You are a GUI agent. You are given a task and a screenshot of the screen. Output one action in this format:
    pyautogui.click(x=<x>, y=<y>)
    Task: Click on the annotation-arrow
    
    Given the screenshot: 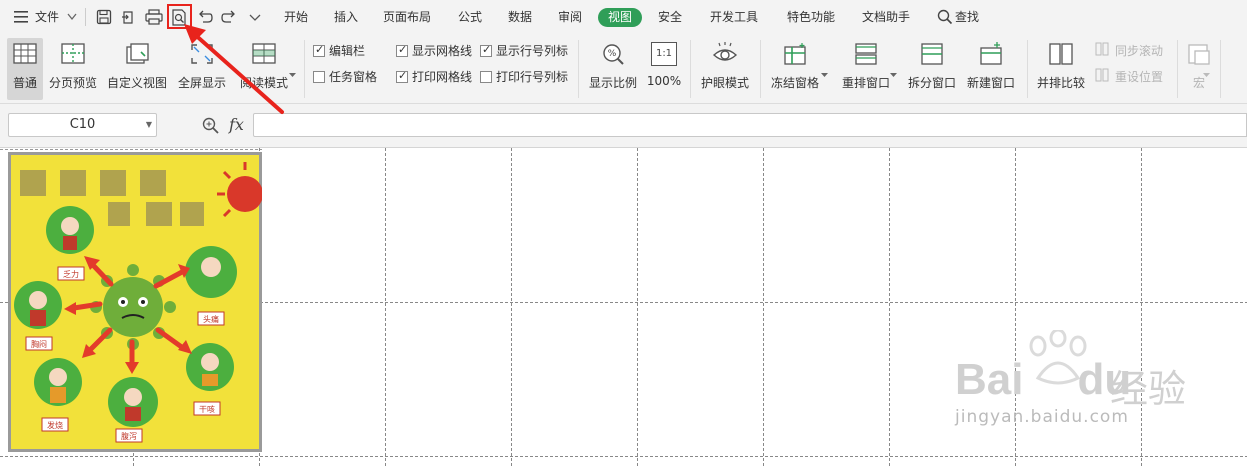 What is the action you would take?
    pyautogui.click(x=234, y=69)
    